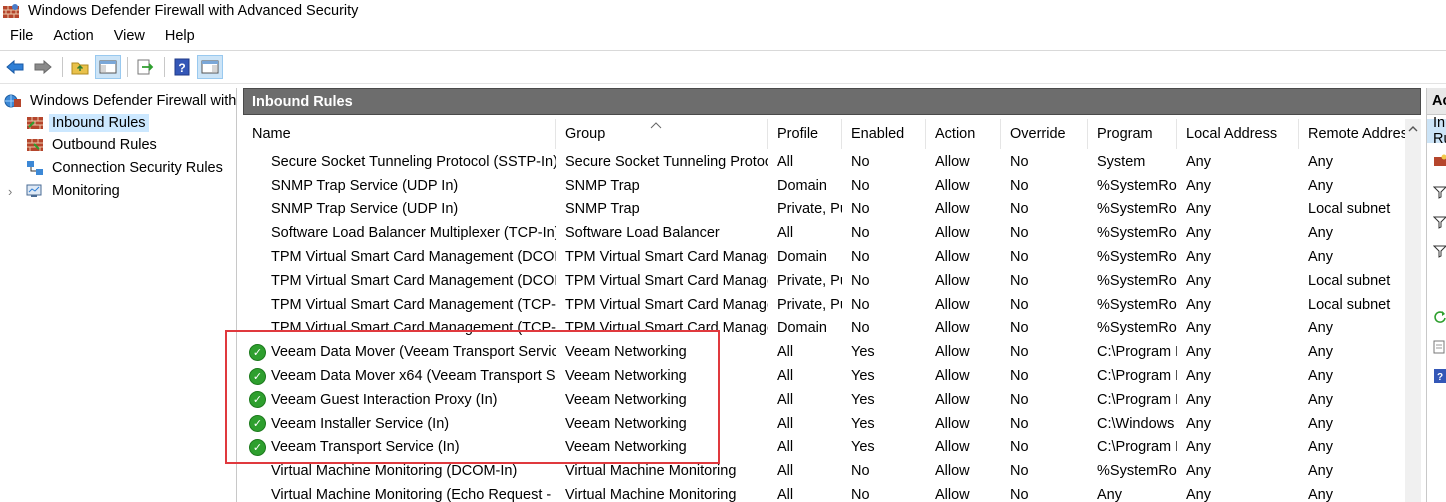 Image resolution: width=1446 pixels, height=502 pixels. What do you see at coordinates (1238, 134) in the screenshot?
I see `column-header-local-address: Local Address` at bounding box center [1238, 134].